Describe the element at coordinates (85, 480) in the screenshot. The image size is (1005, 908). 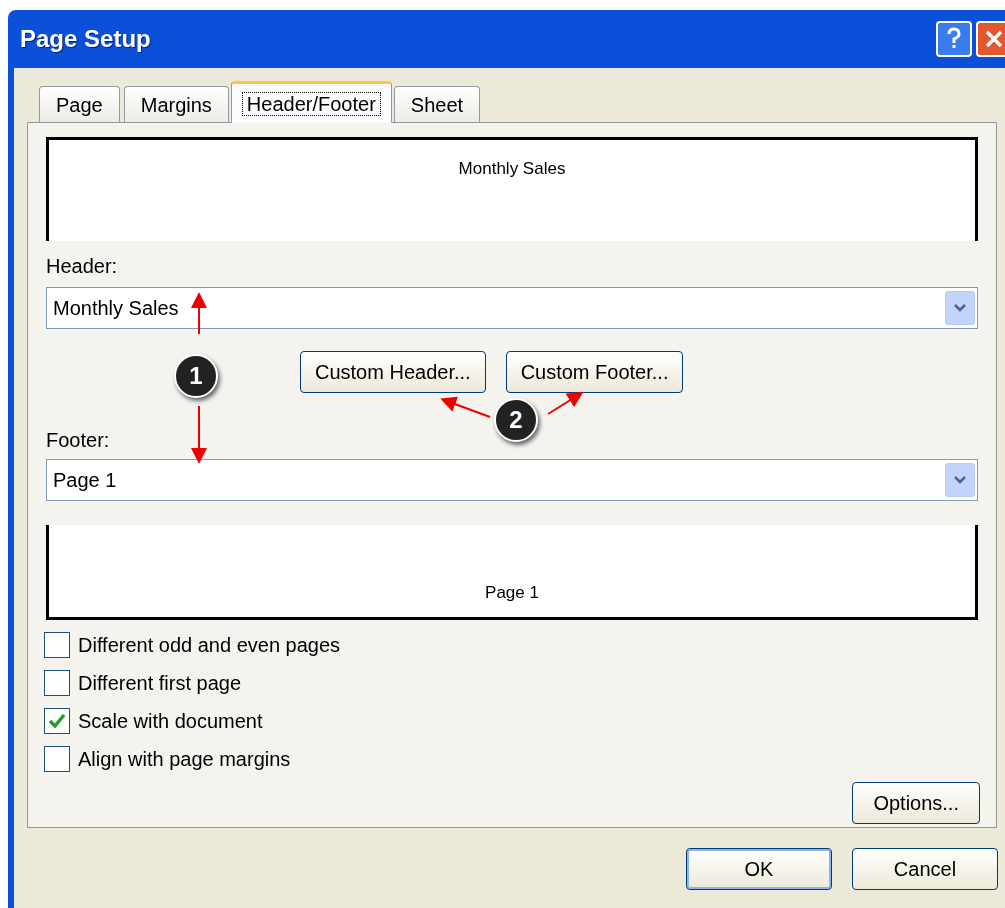
I see `combo-value: Page 1` at that location.